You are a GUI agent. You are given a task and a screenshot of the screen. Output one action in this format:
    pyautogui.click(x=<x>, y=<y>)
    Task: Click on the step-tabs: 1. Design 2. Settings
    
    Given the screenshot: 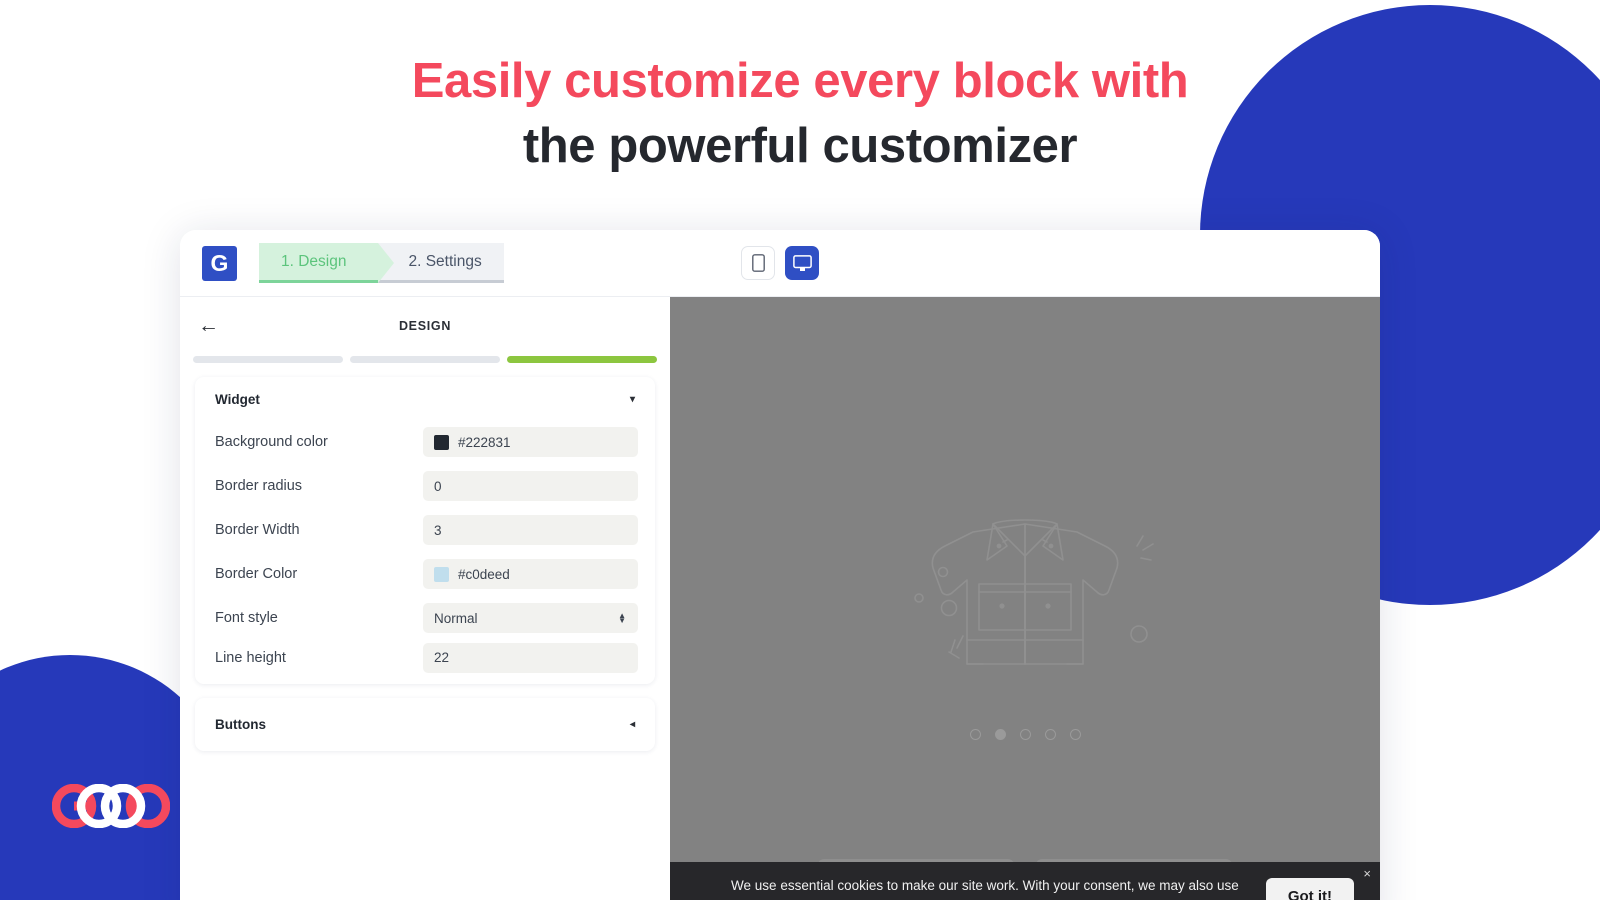 What is the action you would take?
    pyautogui.click(x=381, y=263)
    